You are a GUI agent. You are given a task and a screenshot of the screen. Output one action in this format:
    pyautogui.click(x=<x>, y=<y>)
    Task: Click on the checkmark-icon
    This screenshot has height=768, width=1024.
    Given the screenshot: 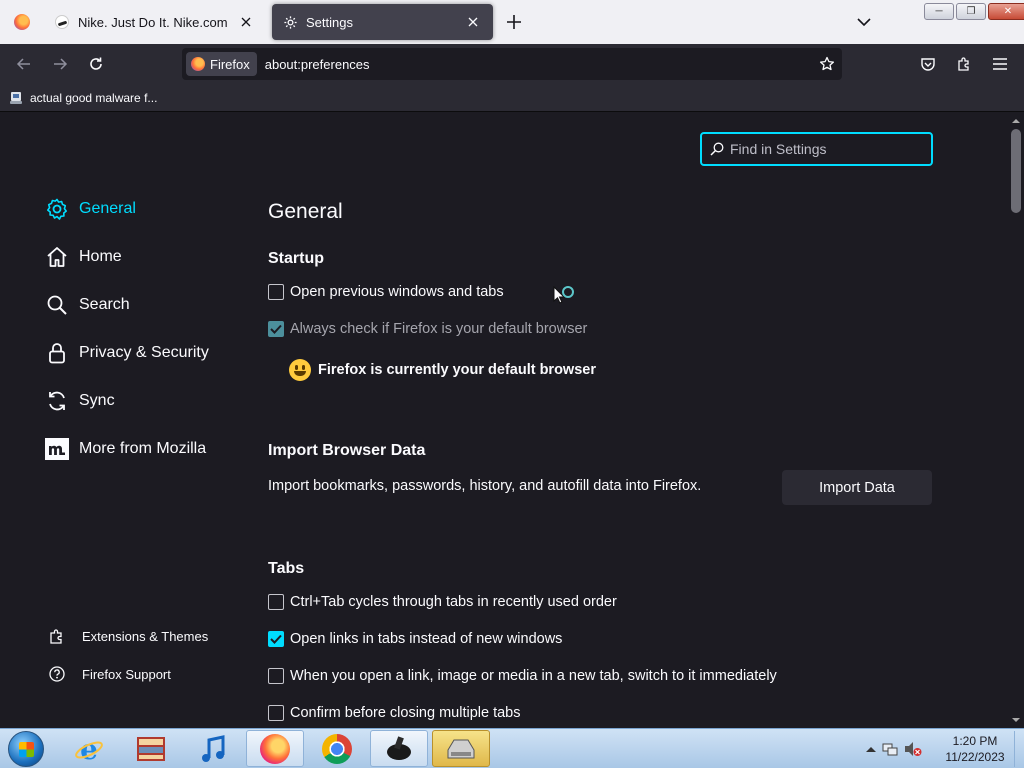 What is the action you would take?
    pyautogui.click(x=276, y=329)
    